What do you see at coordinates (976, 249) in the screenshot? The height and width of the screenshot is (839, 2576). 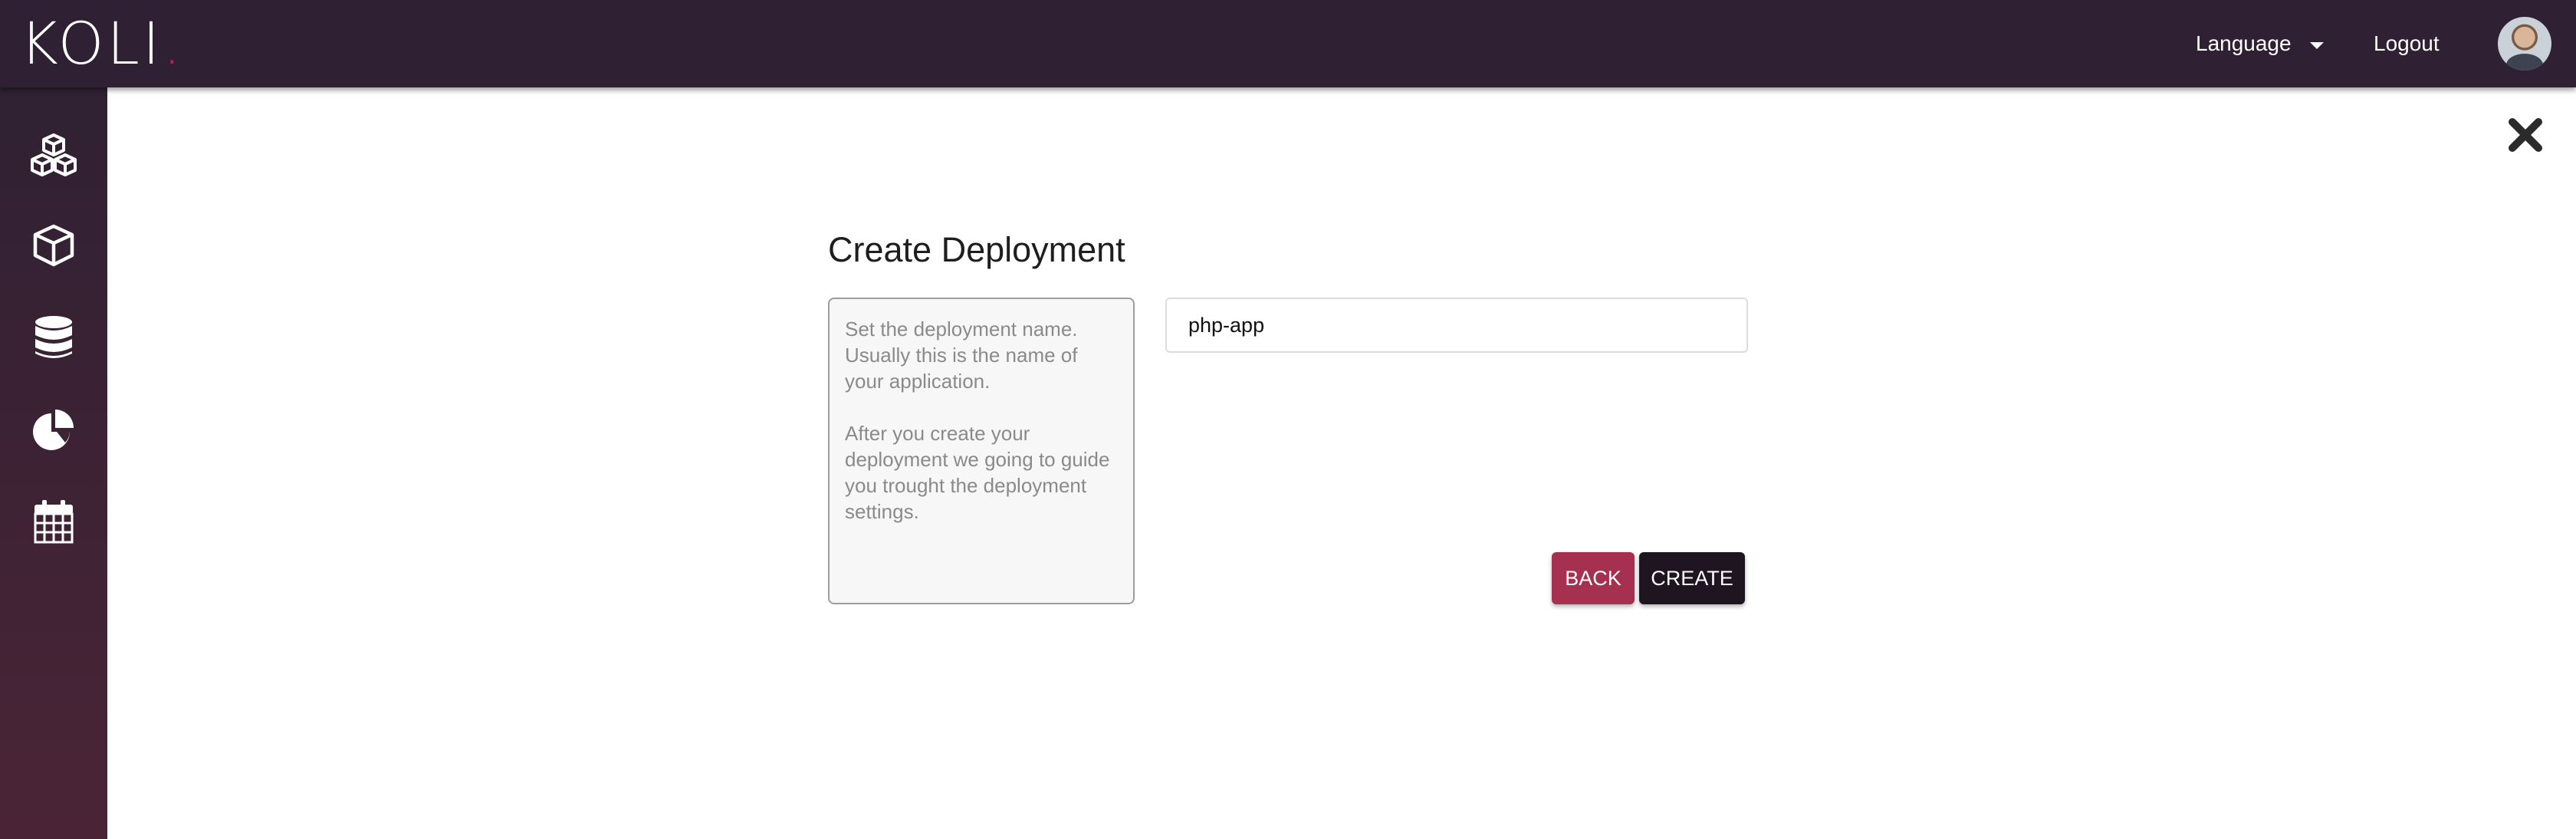 I see `page-title: Create Deployment` at bounding box center [976, 249].